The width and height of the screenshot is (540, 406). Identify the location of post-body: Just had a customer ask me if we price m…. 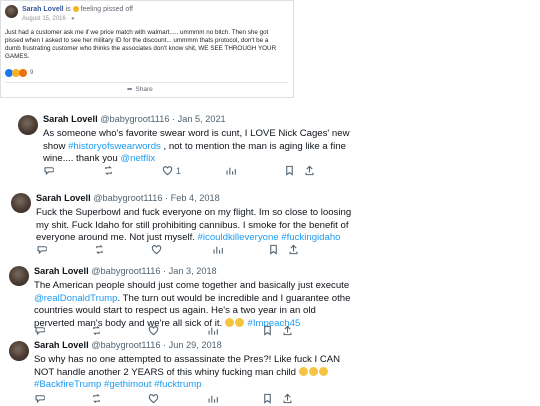
(140, 45).